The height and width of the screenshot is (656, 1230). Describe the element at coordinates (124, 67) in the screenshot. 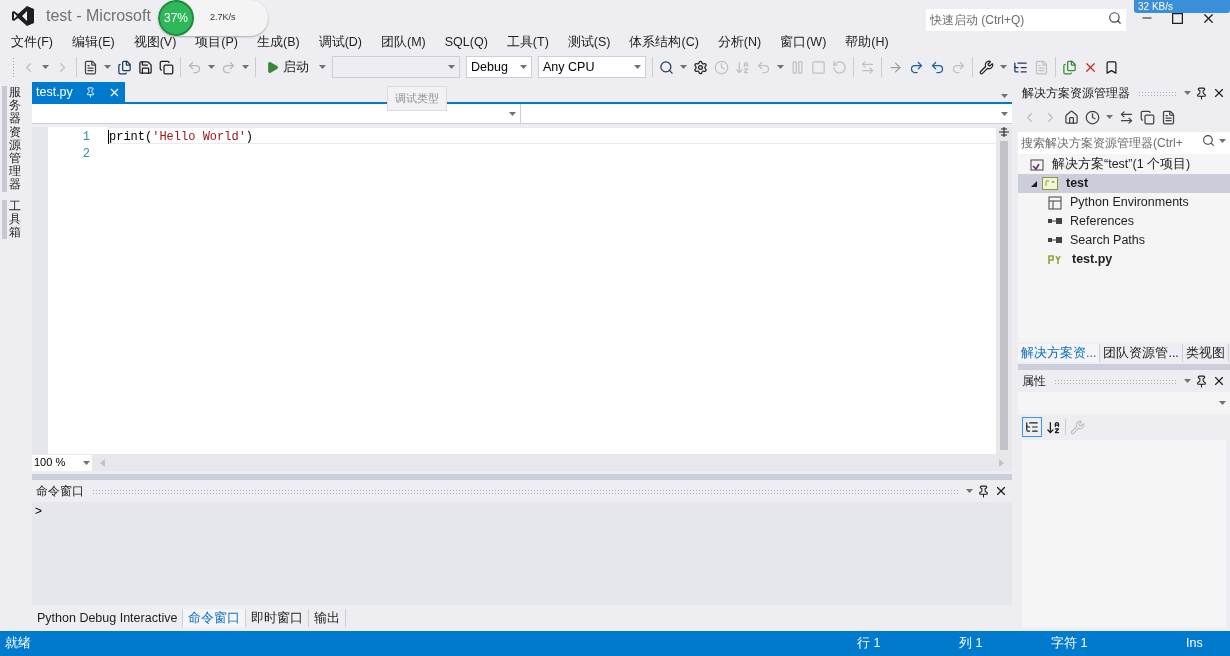

I see `open-file-icon` at that location.